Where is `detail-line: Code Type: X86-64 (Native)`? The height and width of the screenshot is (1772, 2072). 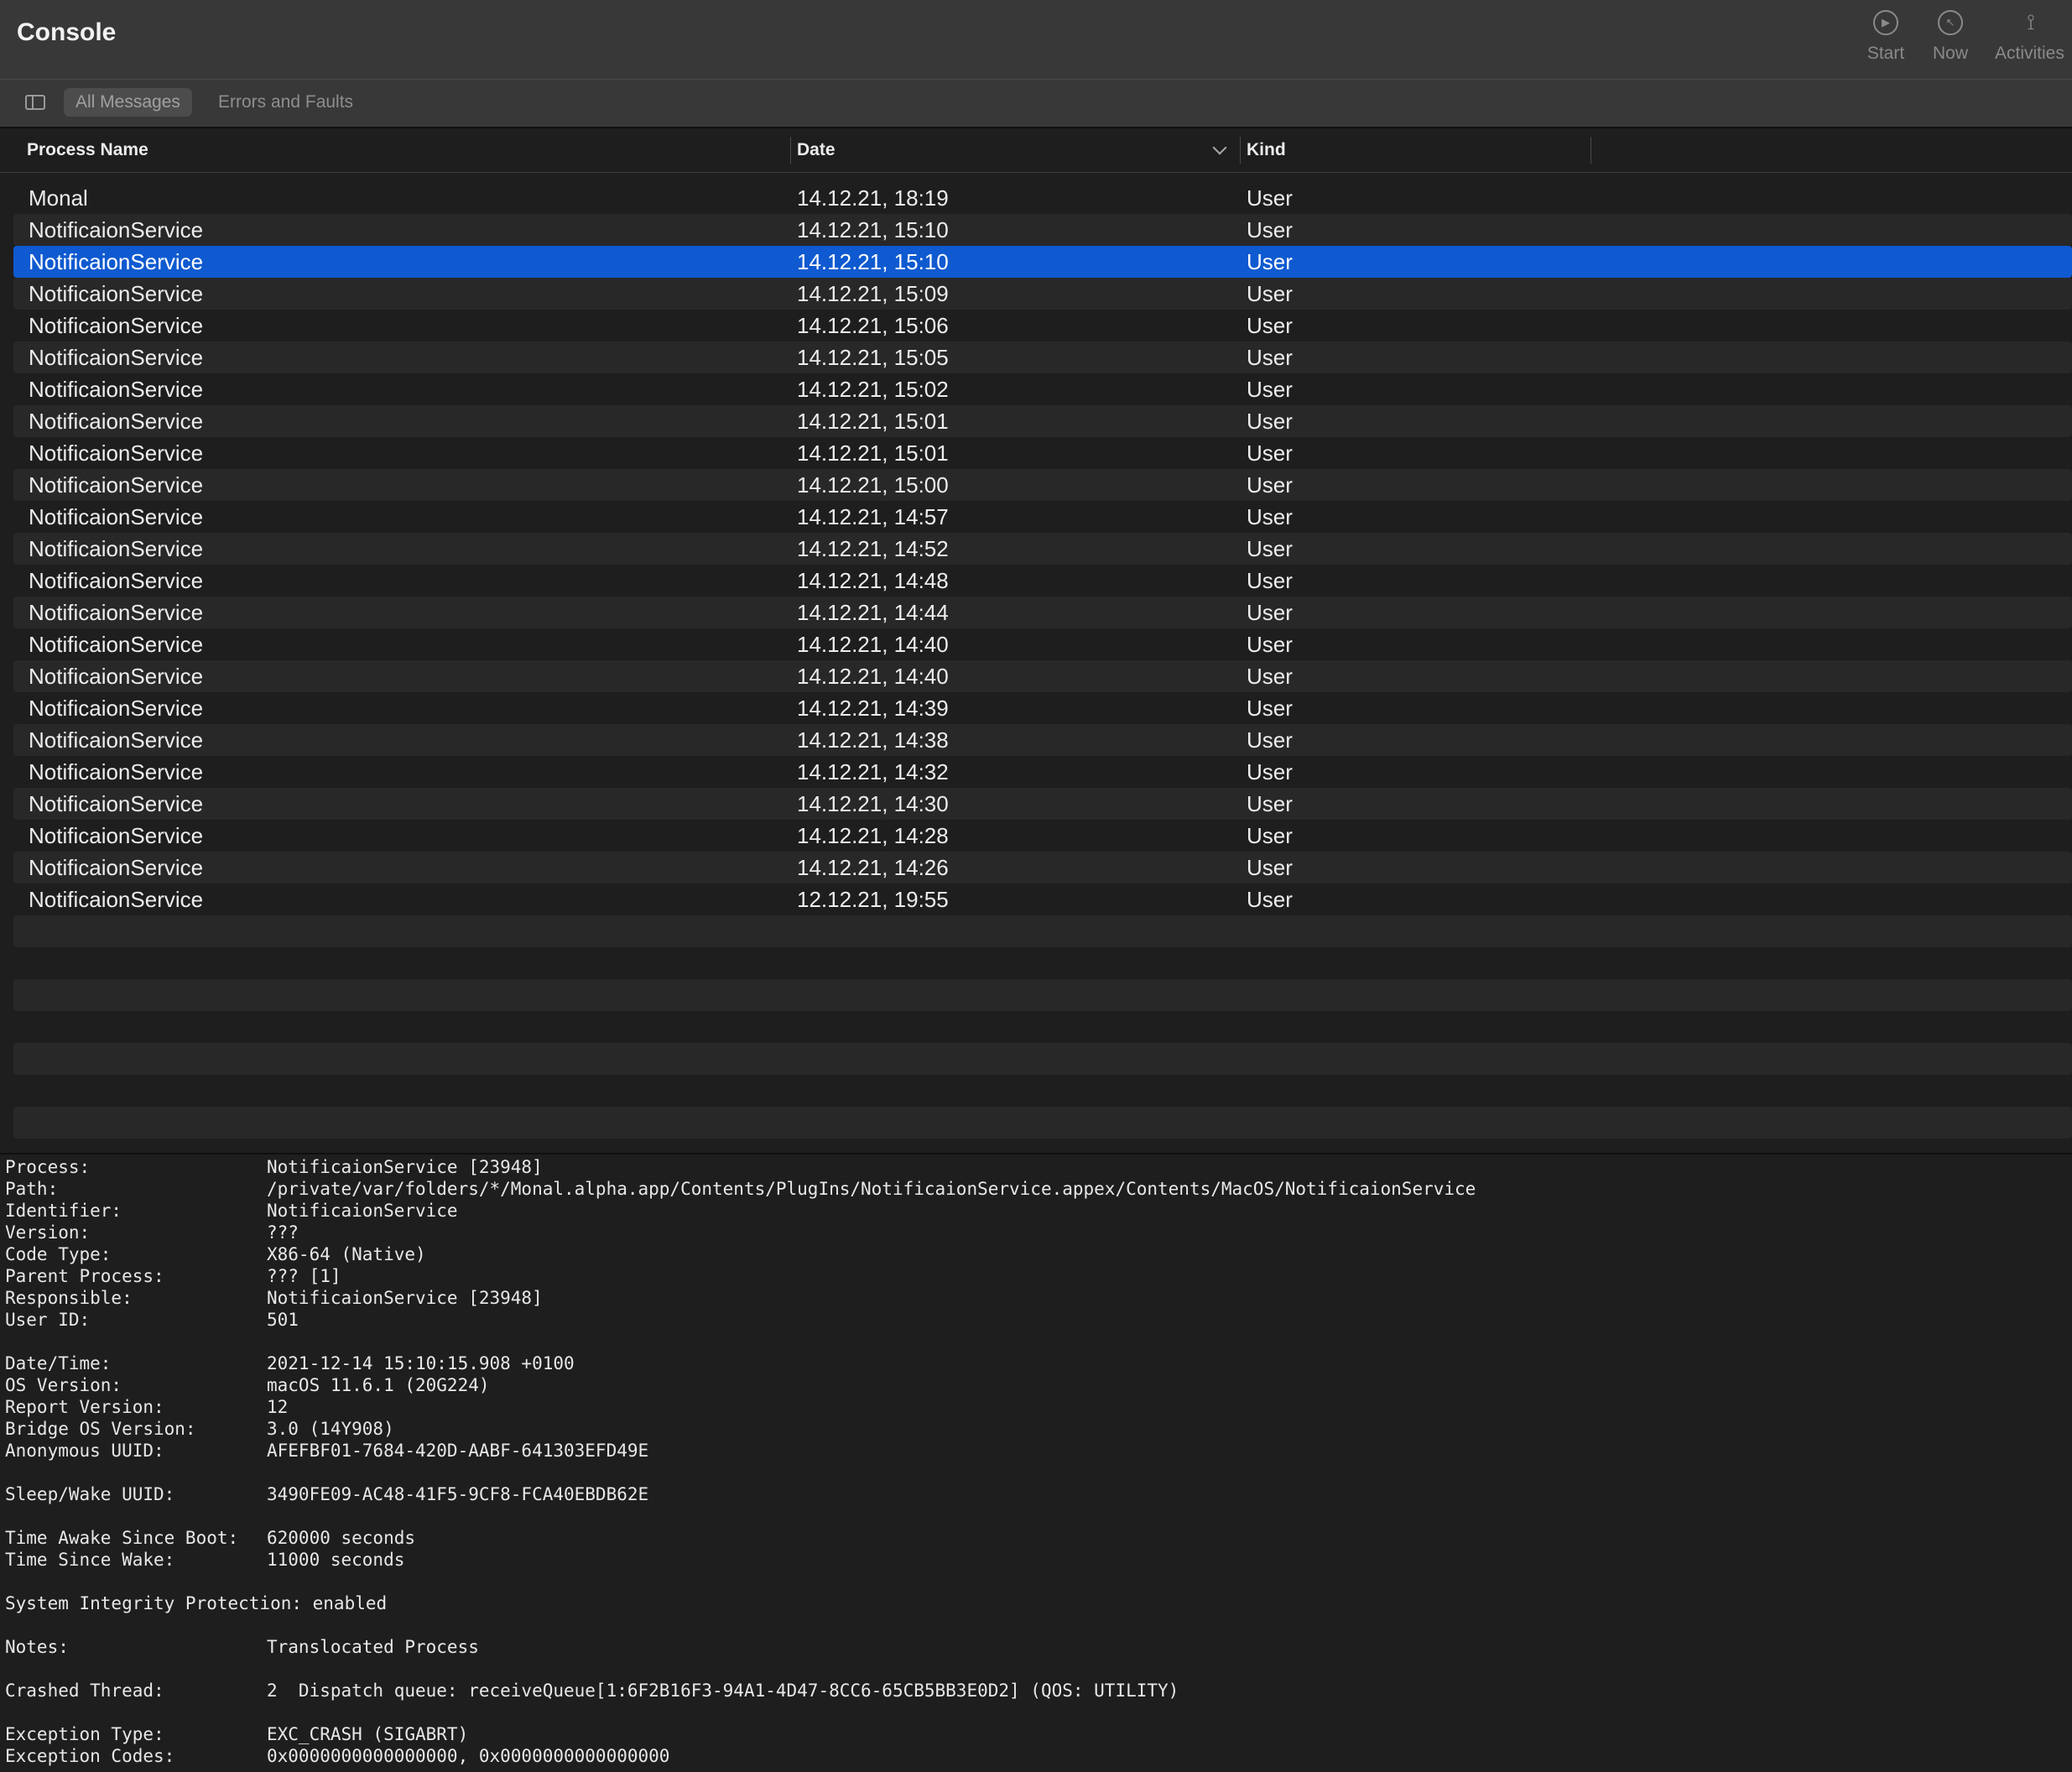
detail-line: Code Type: X86-64 (Native) is located at coordinates (1037, 1254).